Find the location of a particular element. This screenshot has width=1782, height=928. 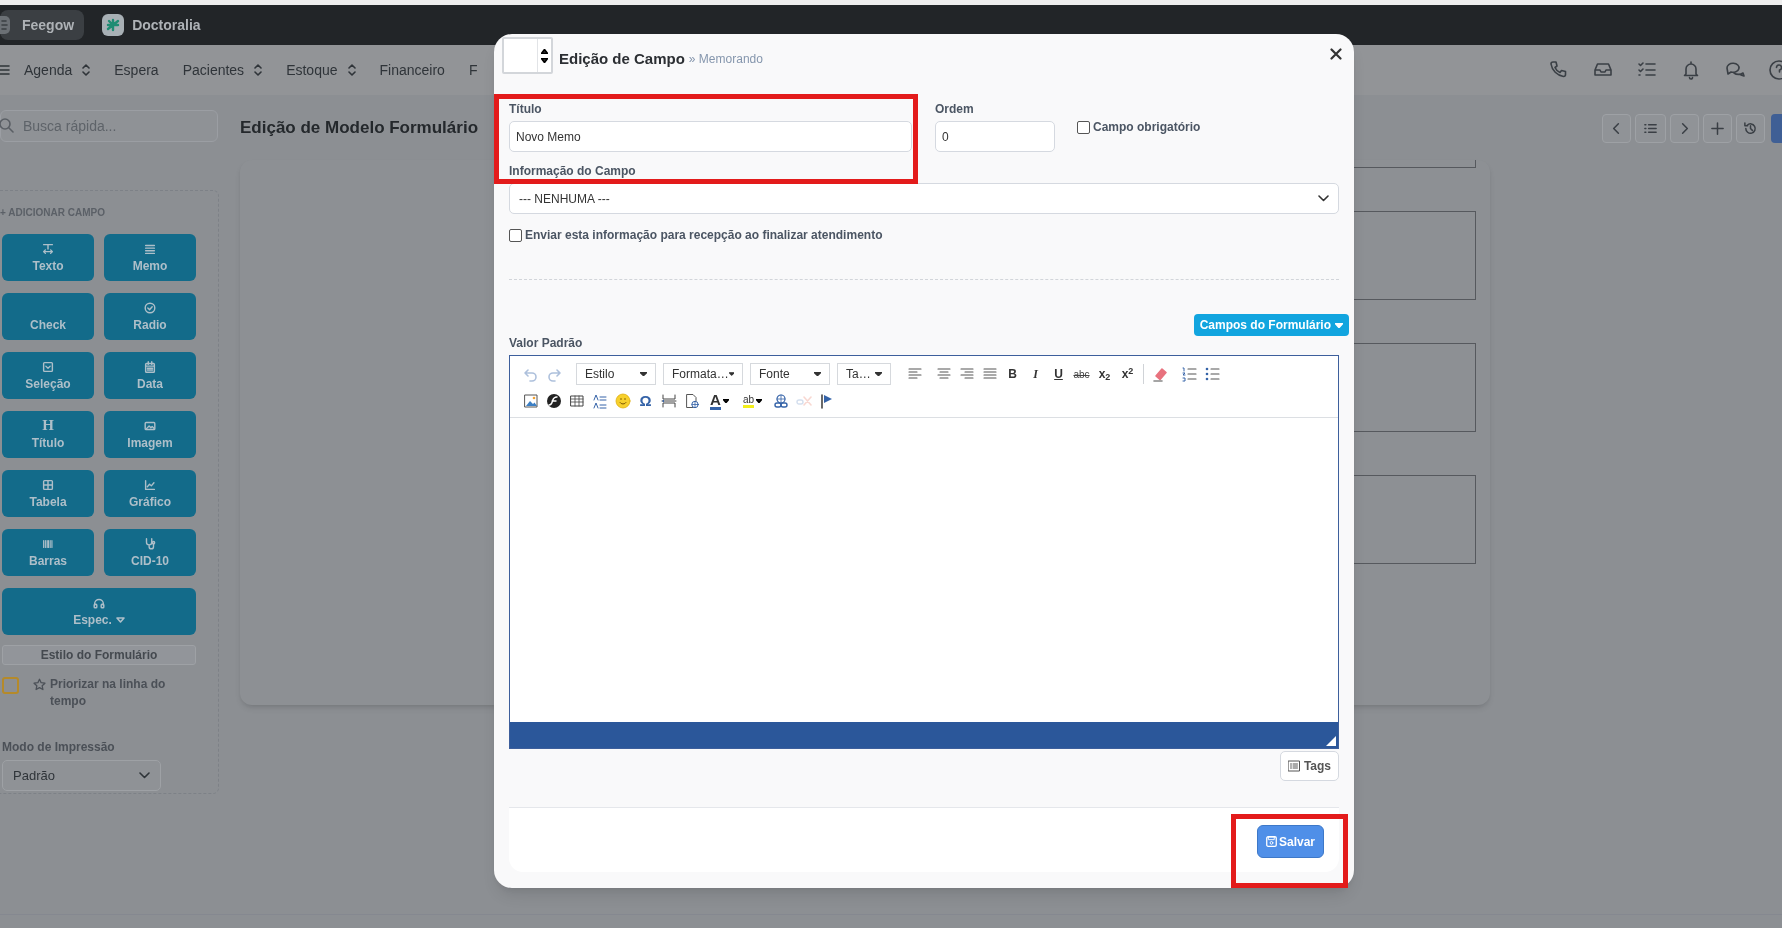

info-select: --- NENHUMA --- is located at coordinates (924, 198).